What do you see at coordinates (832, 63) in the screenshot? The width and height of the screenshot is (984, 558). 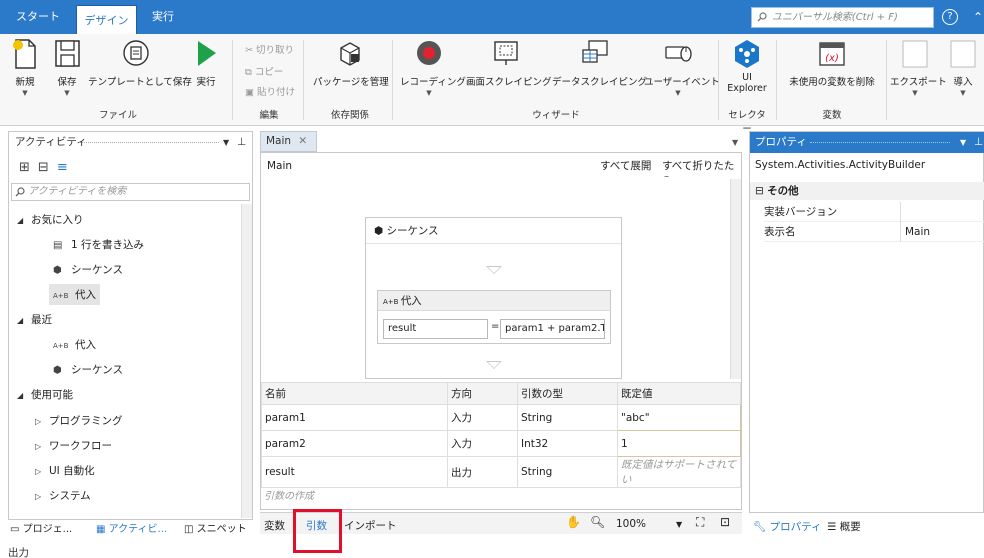 I see `remove-unused-variables-button: (x) 未使用の変数を削除` at bounding box center [832, 63].